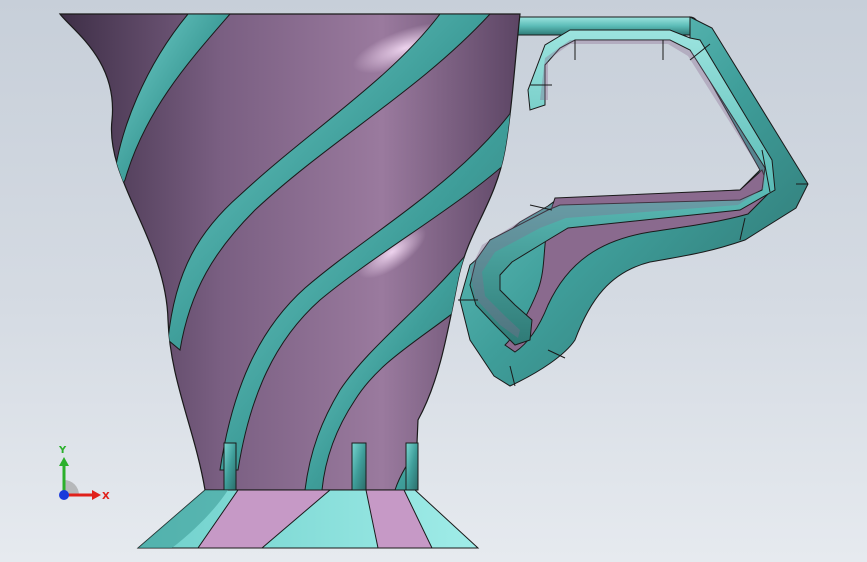 This screenshot has width=867, height=562. I want to click on vase-base, so click(308, 519).